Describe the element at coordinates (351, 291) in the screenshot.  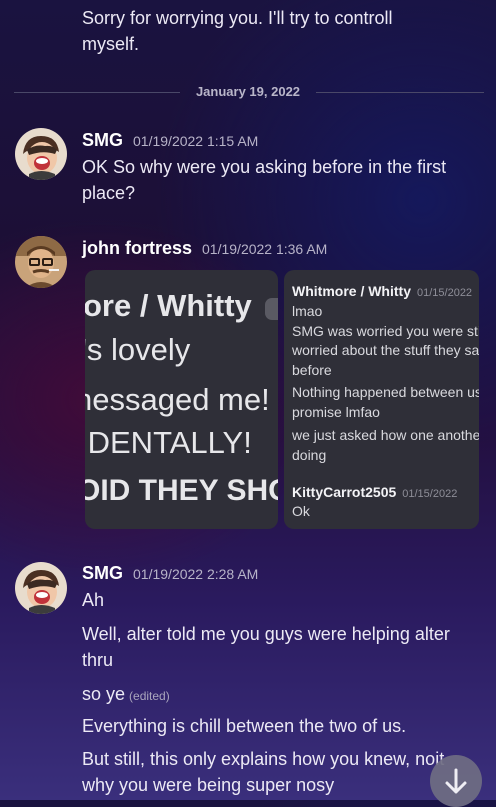
I see `screenshot-author: Whitmore / Whitty` at that location.